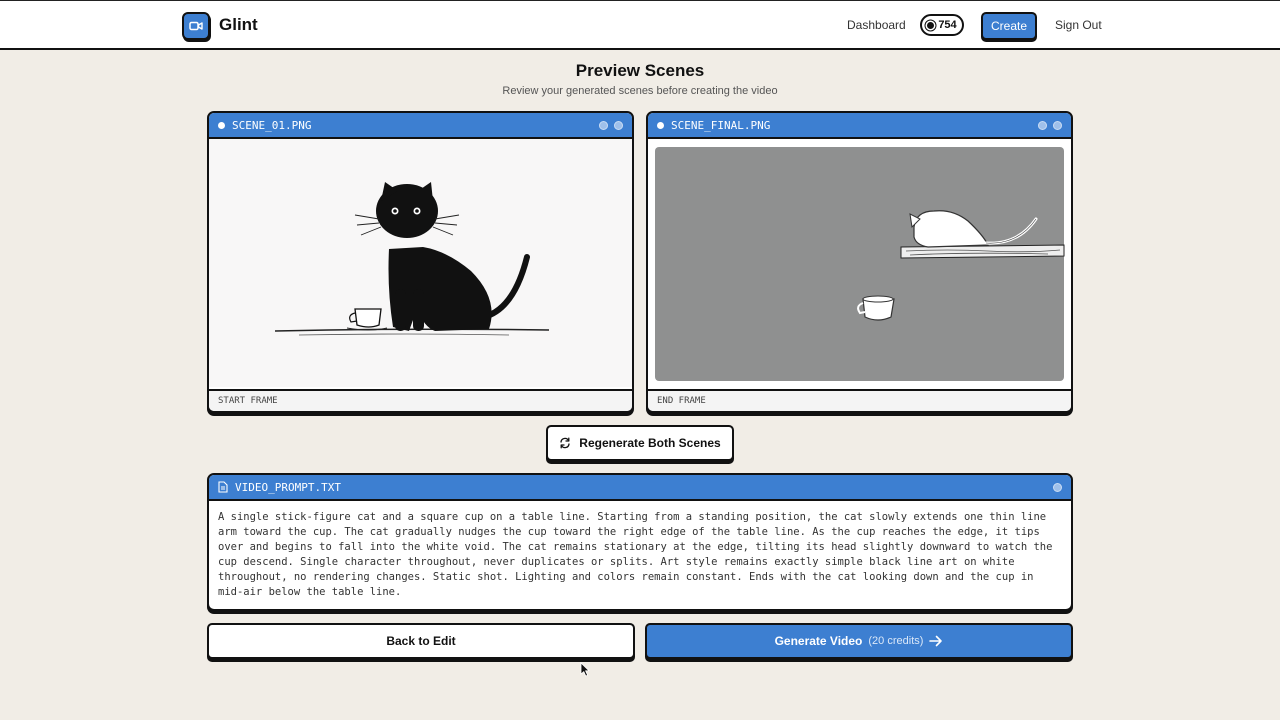 This screenshot has width=1280, height=720. I want to click on regenerate-label: Regenerate Both Scenes, so click(650, 443).